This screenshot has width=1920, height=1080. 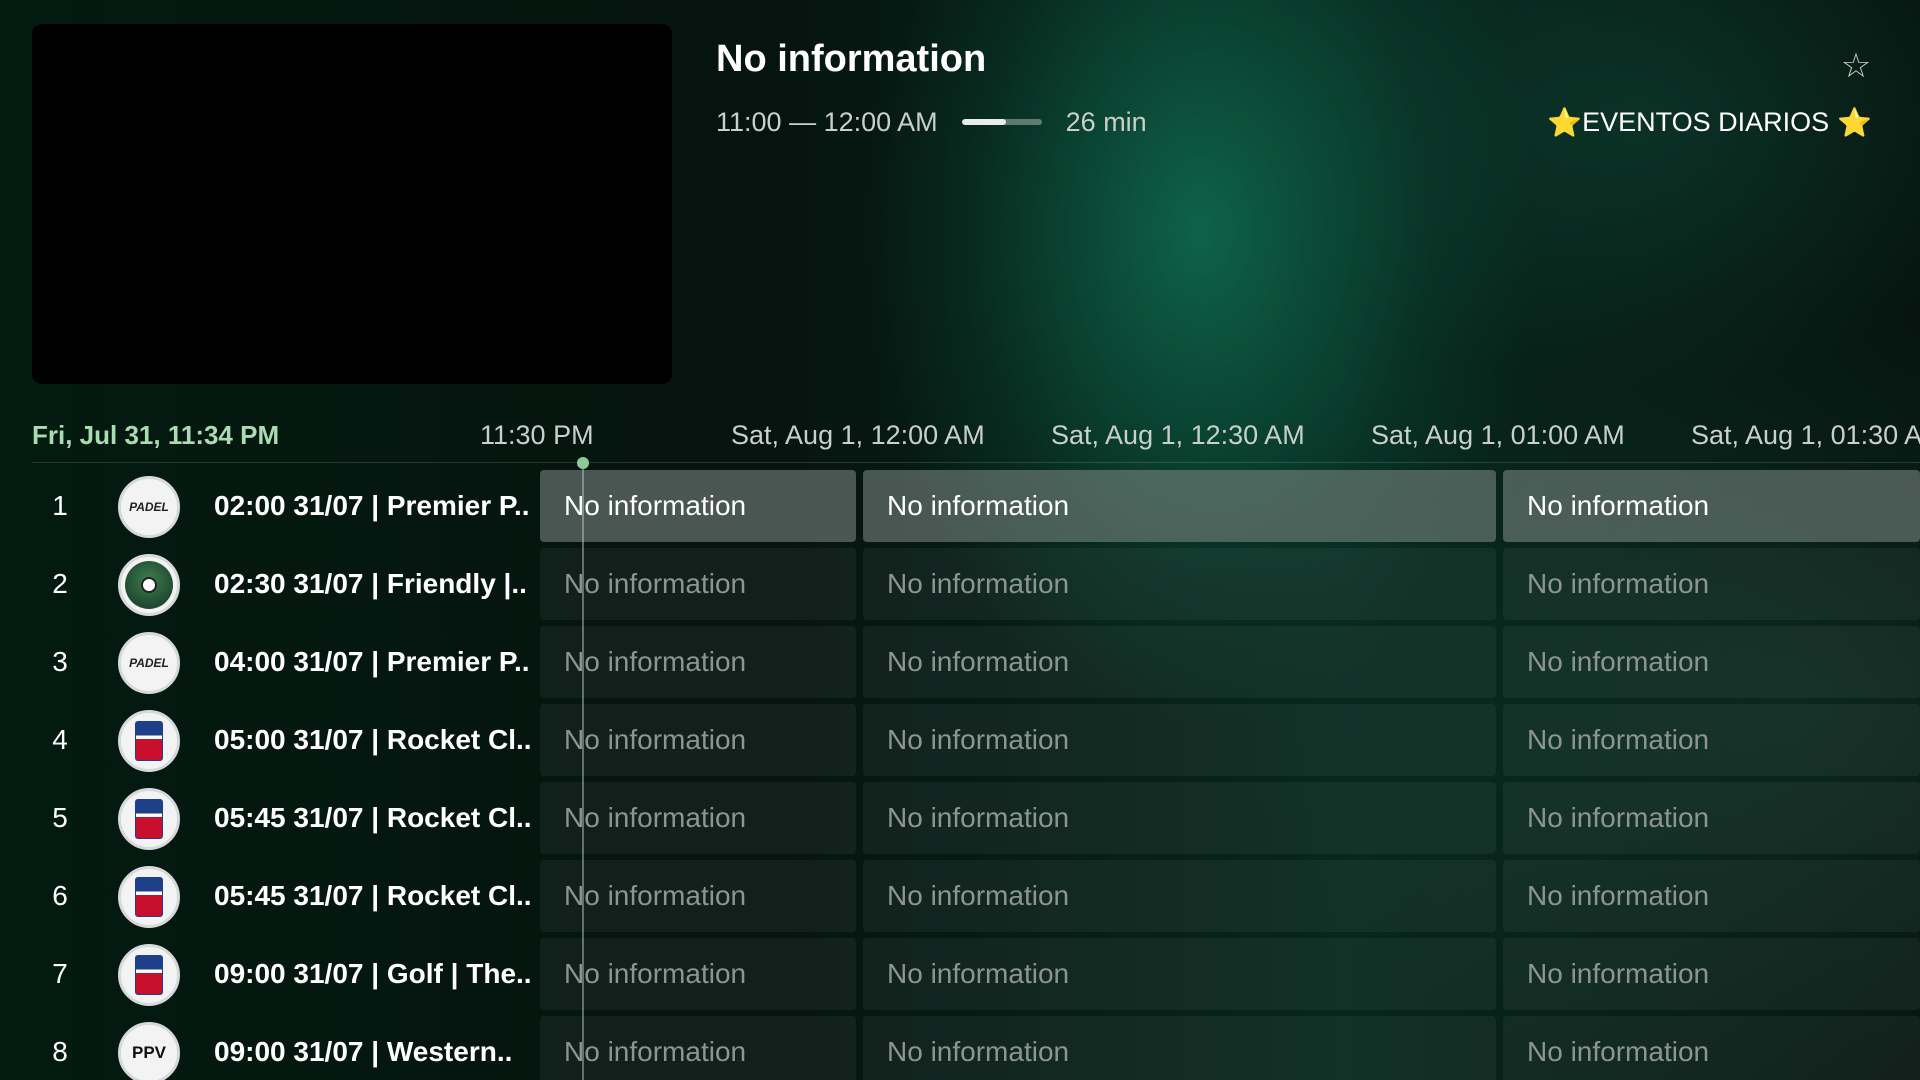 What do you see at coordinates (60, 895) in the screenshot?
I see `channel-number: 6` at bounding box center [60, 895].